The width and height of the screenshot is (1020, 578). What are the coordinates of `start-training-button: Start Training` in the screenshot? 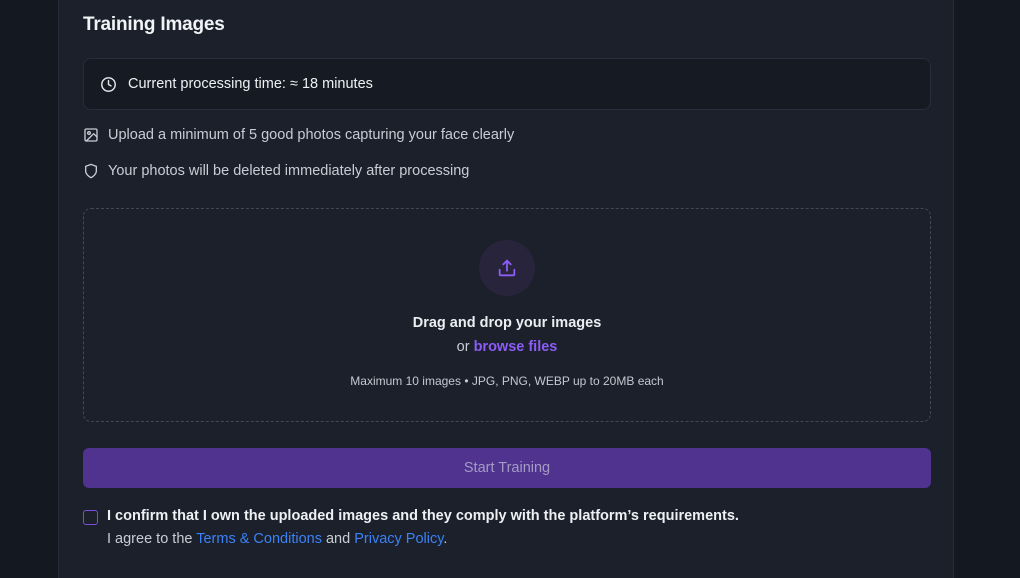 It's located at (507, 468).